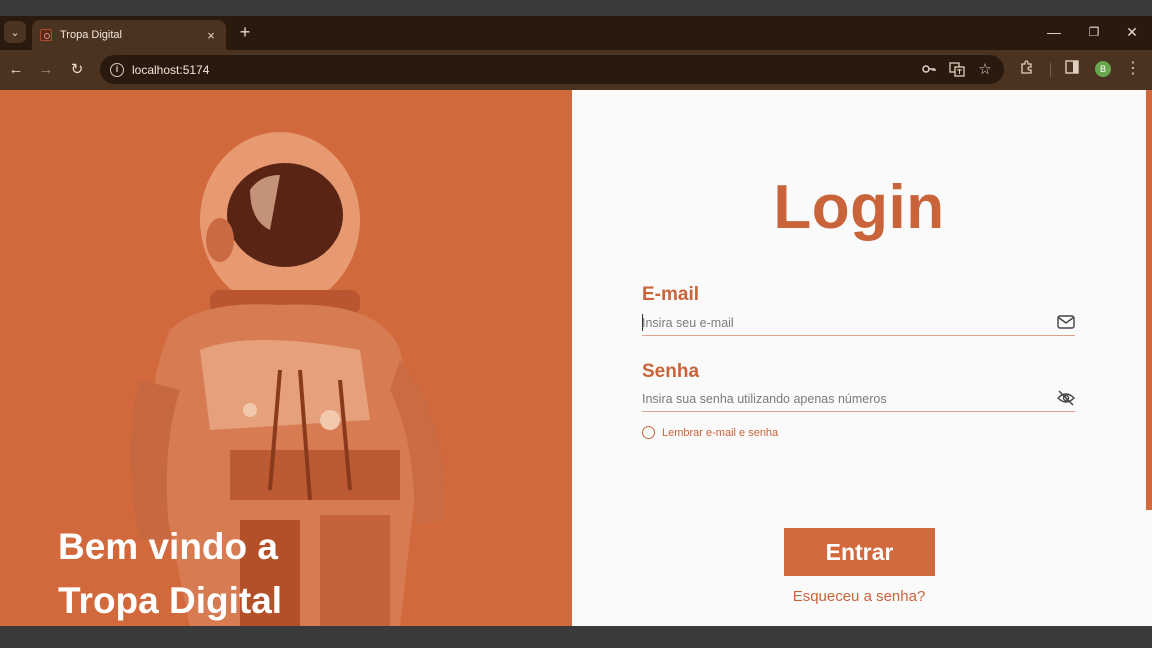  What do you see at coordinates (957, 70) in the screenshot?
I see `translate-icon` at bounding box center [957, 70].